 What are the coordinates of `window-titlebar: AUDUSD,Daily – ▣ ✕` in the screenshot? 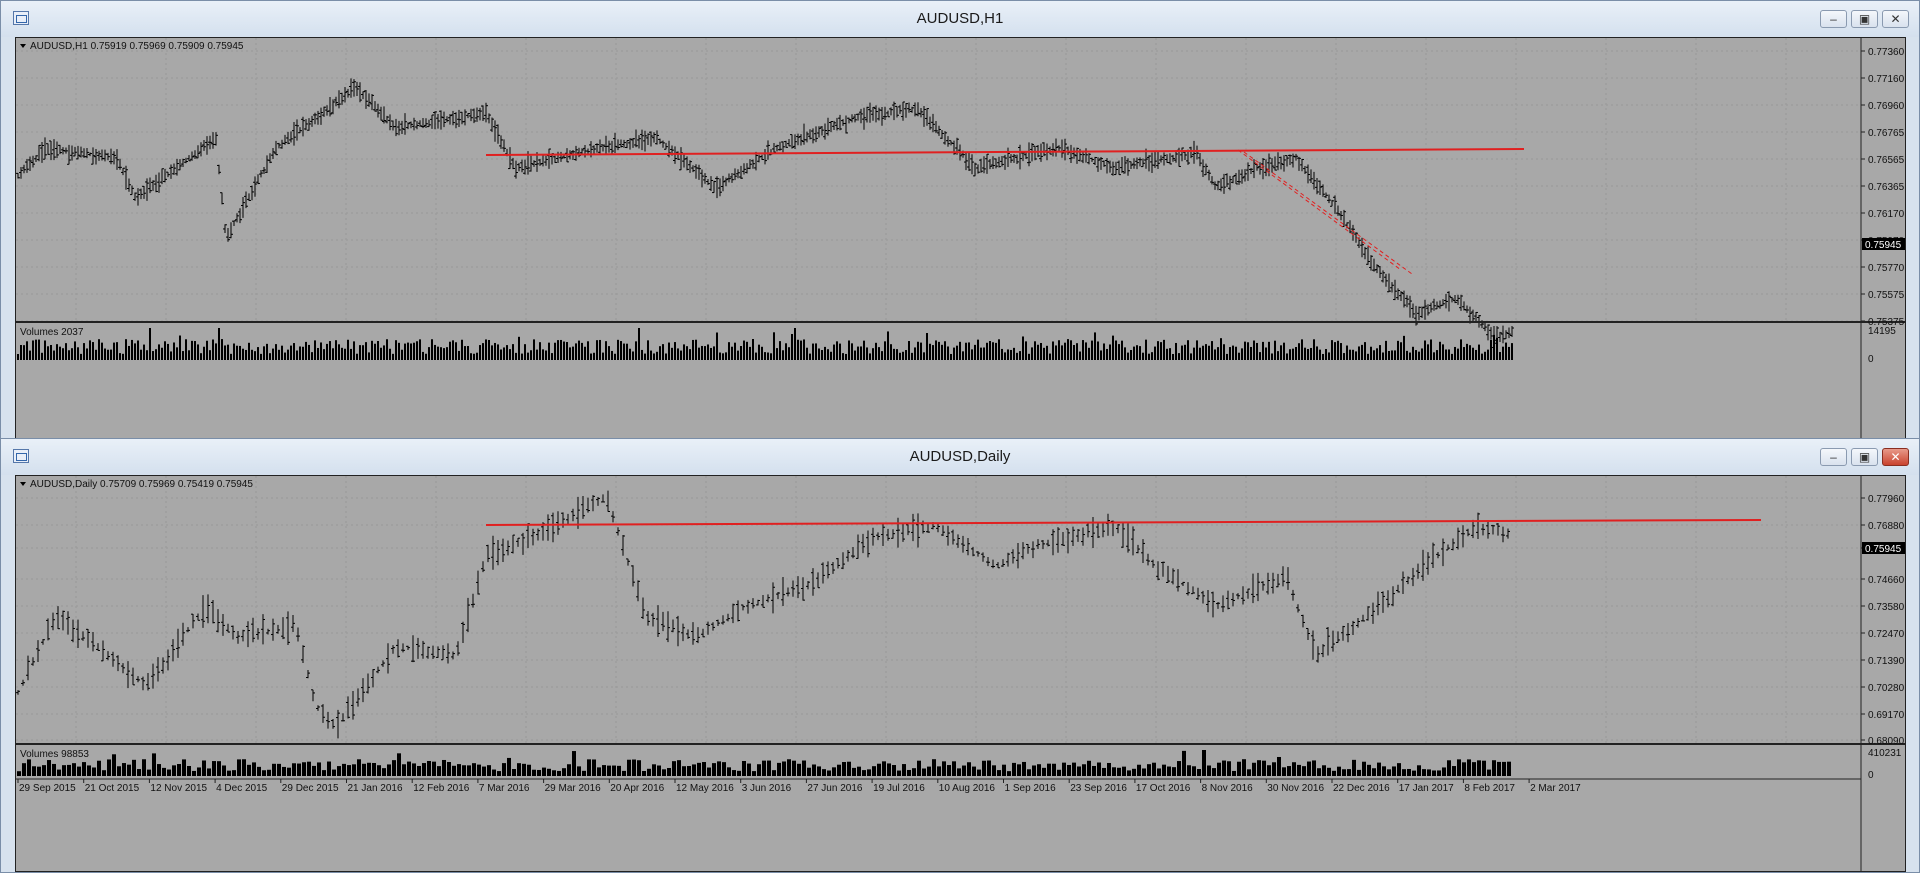 It's located at (960, 457).